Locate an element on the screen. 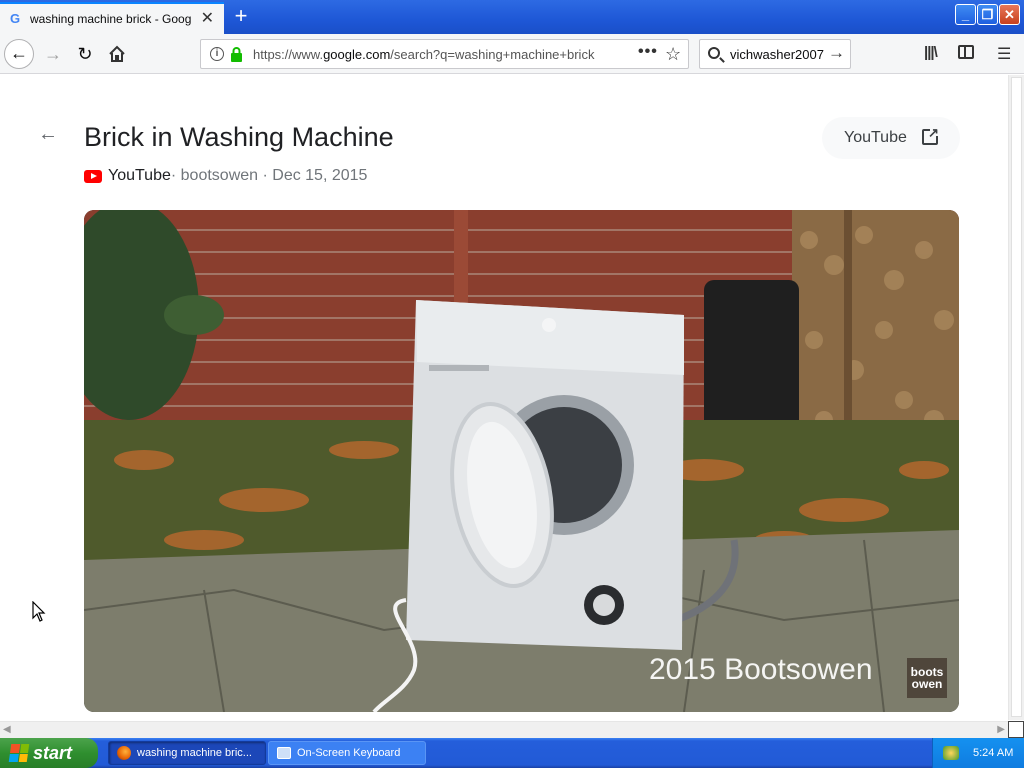  watermark-logo-line2: owen is located at coordinates (927, 684).